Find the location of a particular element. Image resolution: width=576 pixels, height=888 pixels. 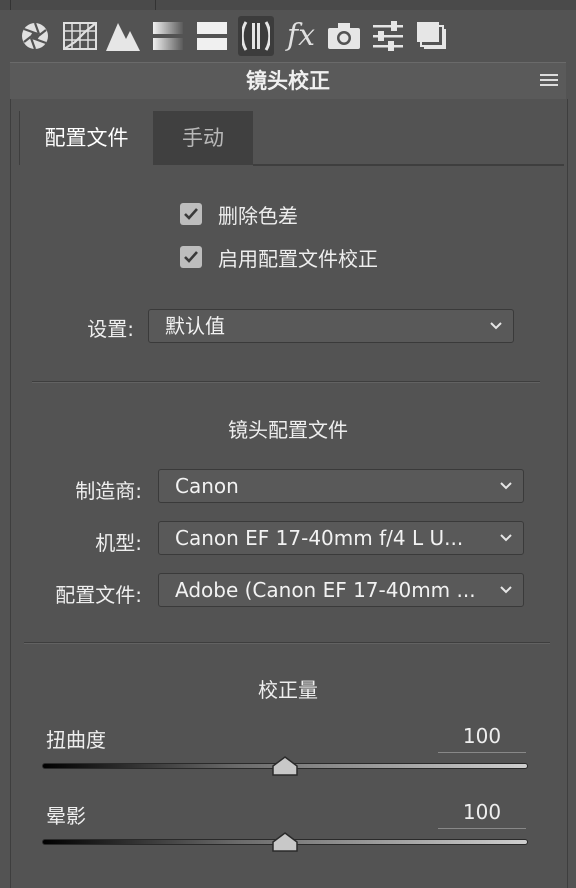

panel-header: 镜头校正 is located at coordinates (288, 81).